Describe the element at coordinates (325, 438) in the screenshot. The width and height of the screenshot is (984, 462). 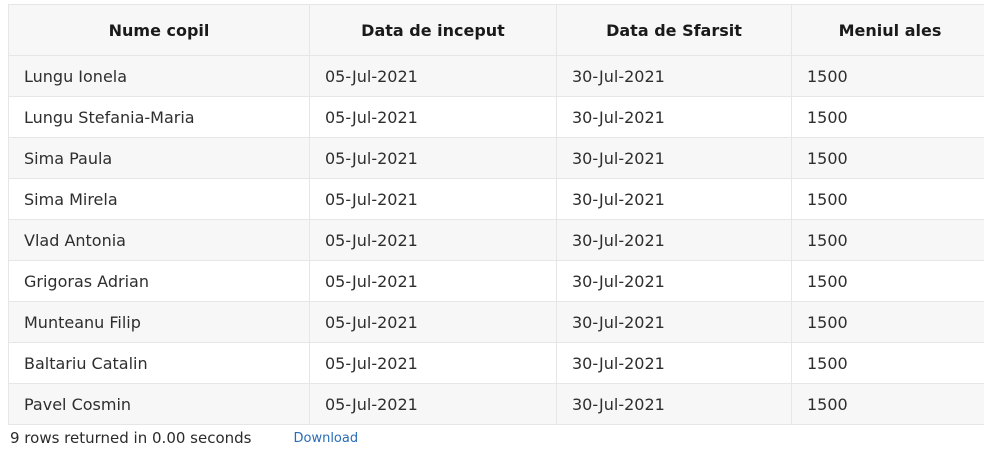
I see `download-link: Download` at that location.